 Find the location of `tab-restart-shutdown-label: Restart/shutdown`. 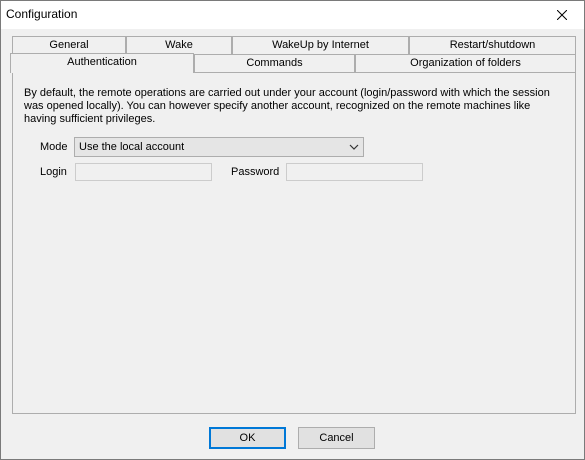

tab-restart-shutdown-label: Restart/shutdown is located at coordinates (492, 45).